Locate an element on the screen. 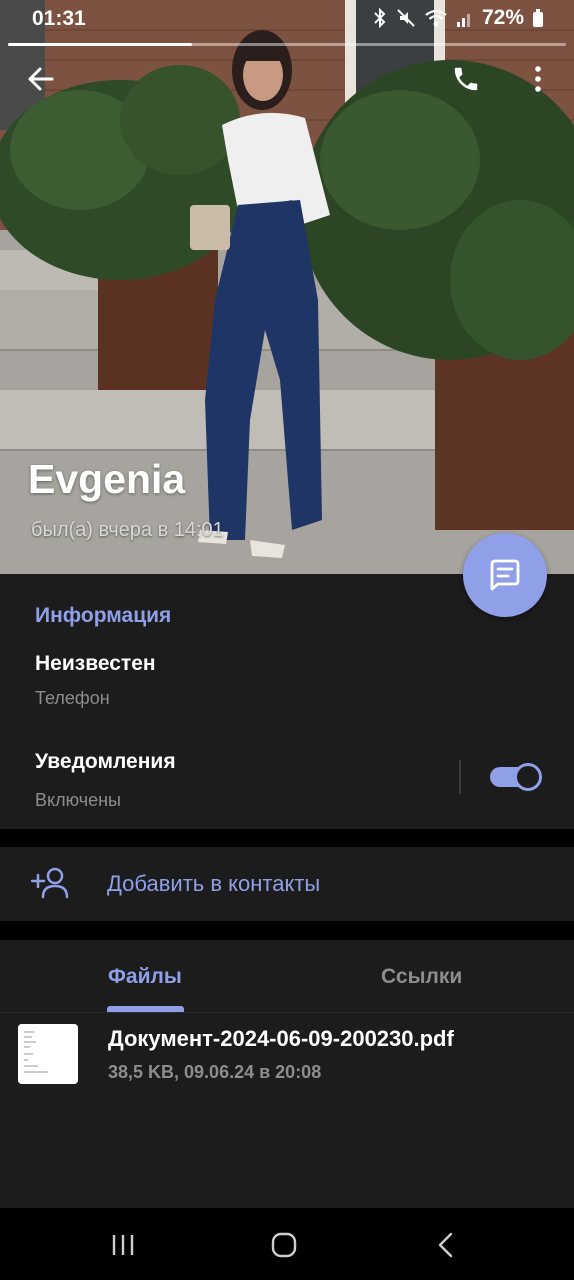  wifi-icon is located at coordinates (436, 18).